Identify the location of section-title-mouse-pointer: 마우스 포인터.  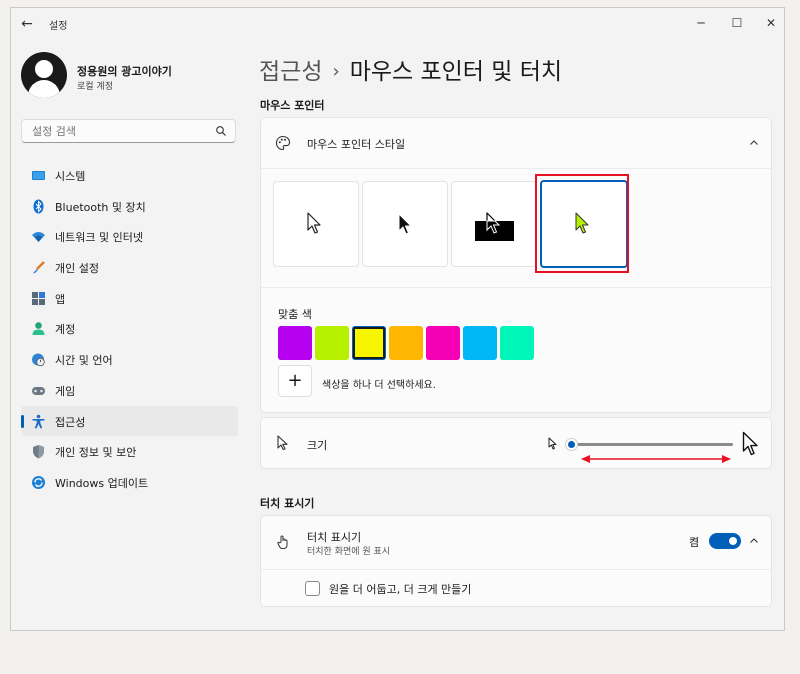
(292, 105).